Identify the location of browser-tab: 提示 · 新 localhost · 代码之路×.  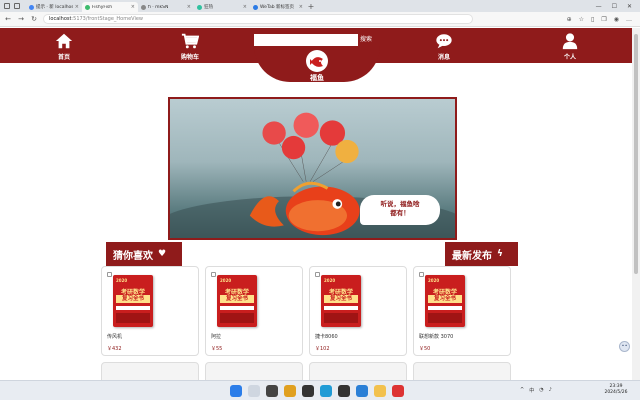
(54, 7).